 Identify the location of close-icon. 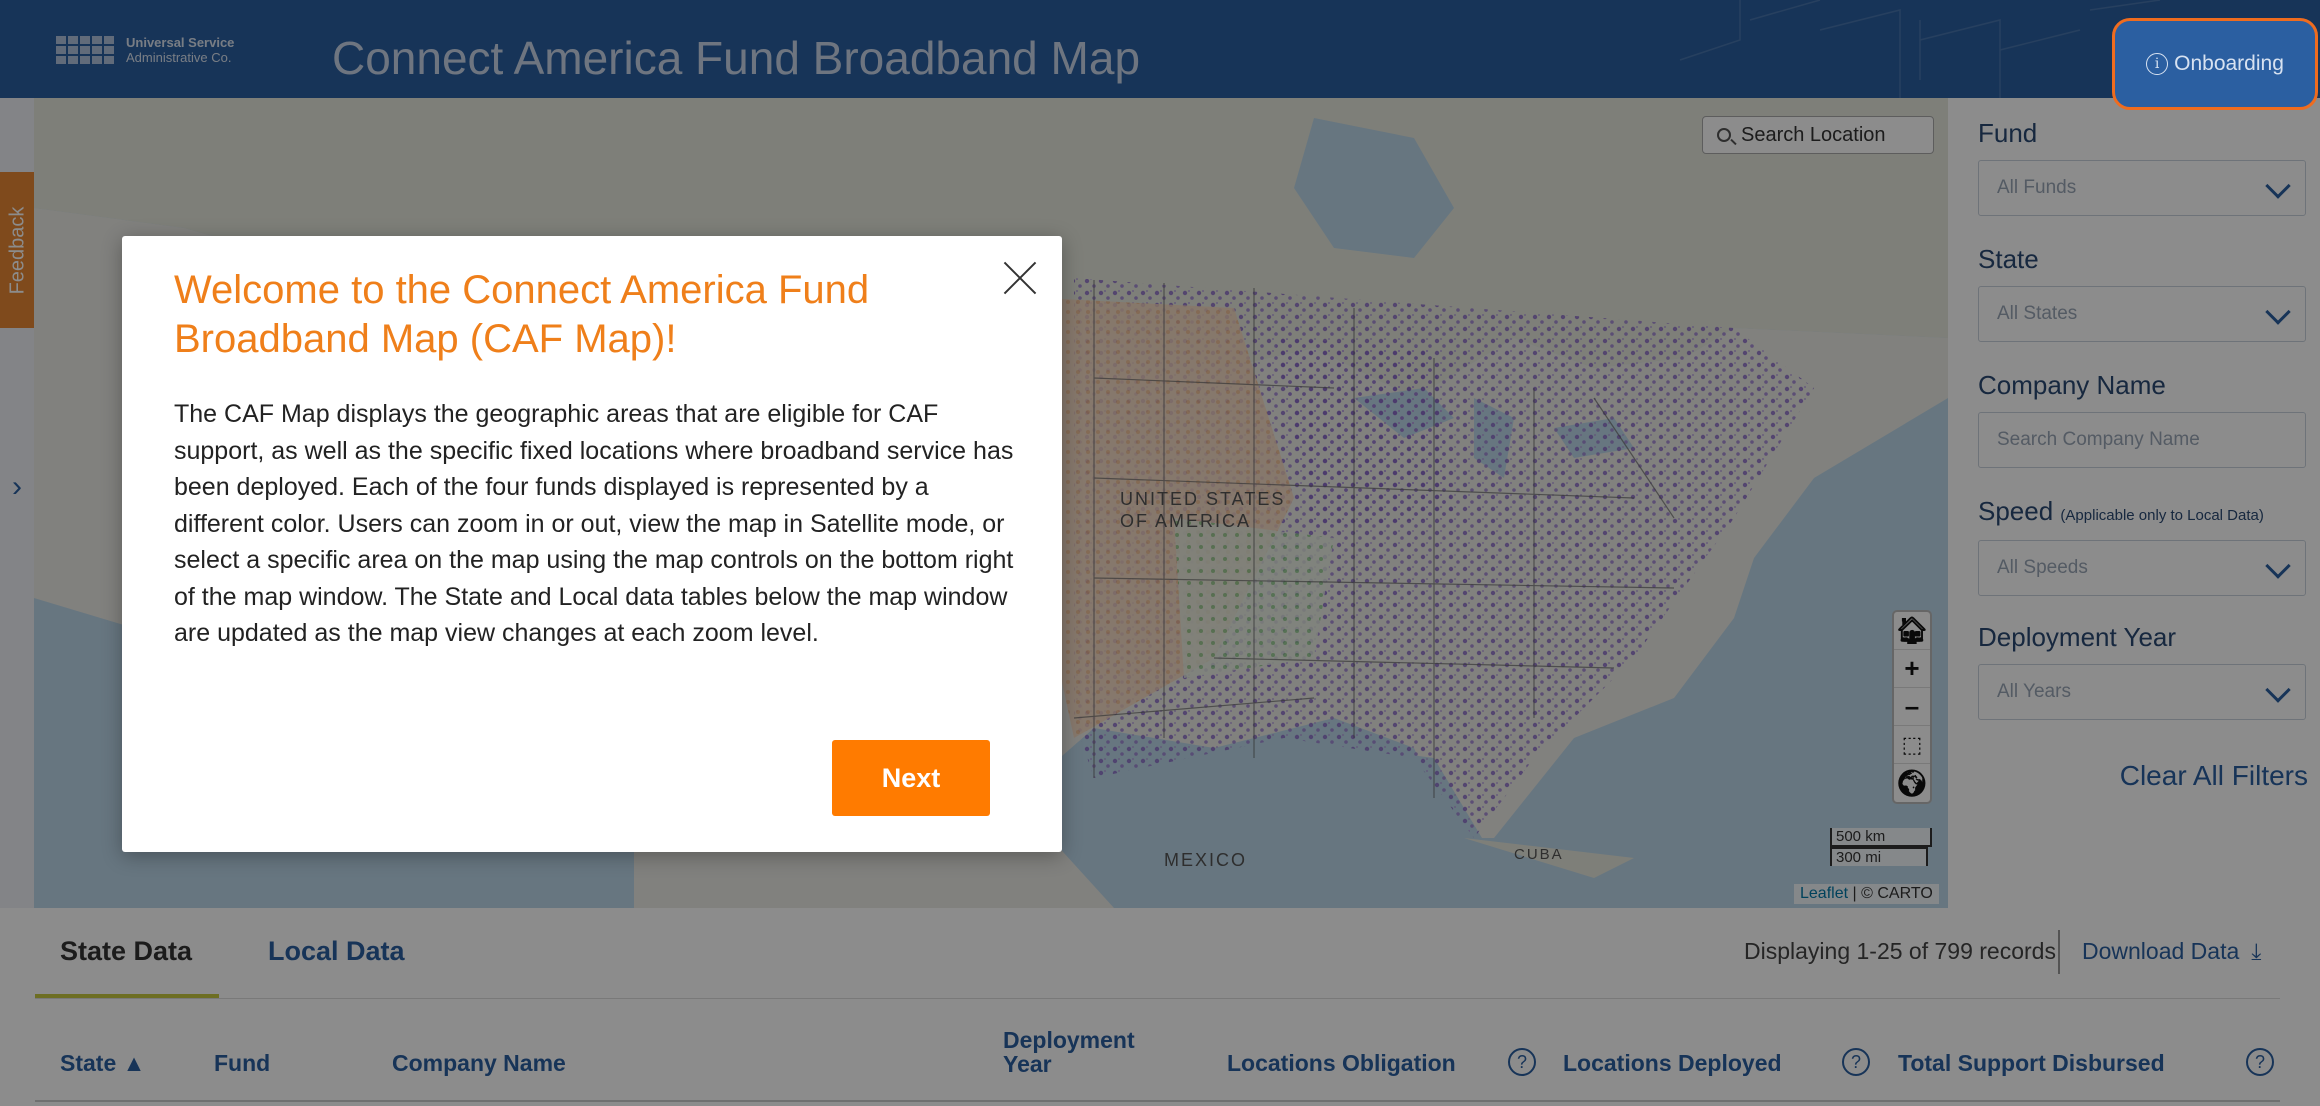
(1020, 276).